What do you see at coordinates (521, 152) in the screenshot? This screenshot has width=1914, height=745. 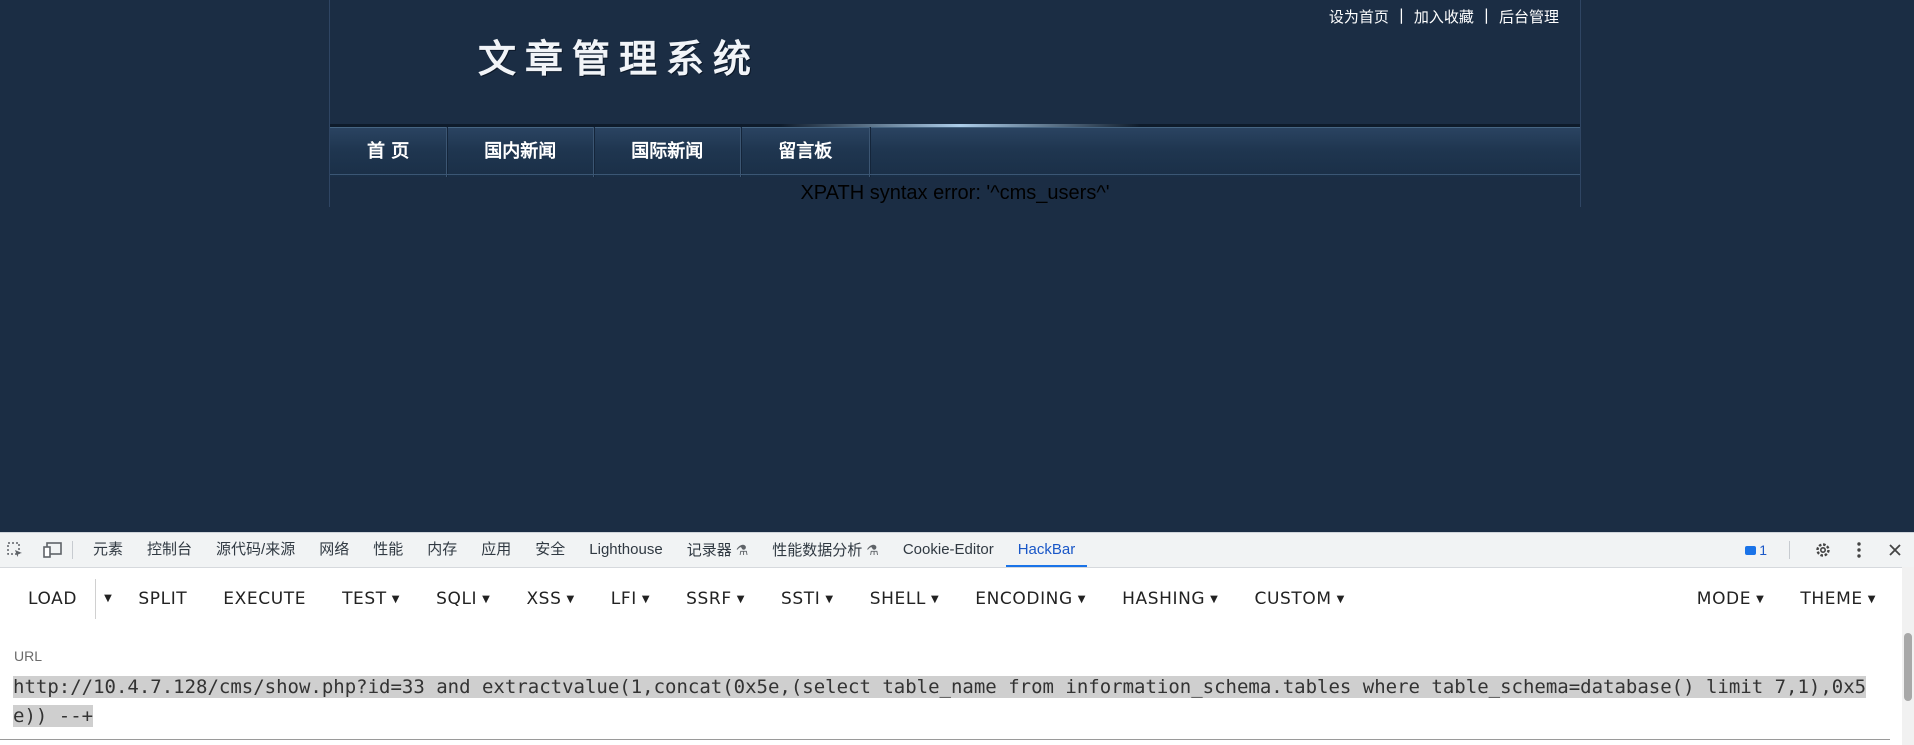 I see `nav-item-domestic-news: 国内新闻` at bounding box center [521, 152].